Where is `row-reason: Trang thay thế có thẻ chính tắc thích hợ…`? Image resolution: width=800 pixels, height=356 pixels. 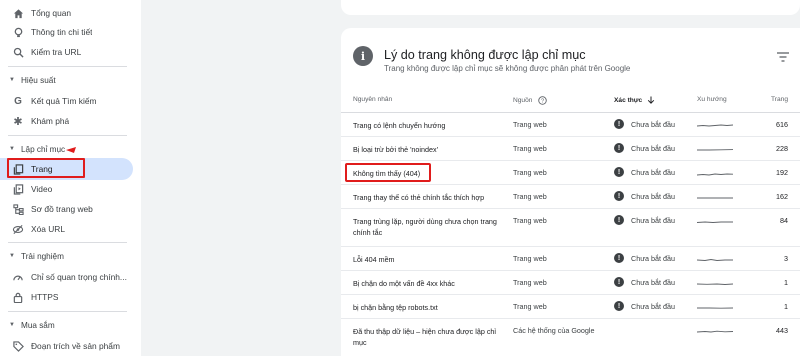 row-reason: Trang thay thế có thẻ chính tắc thích hợ… is located at coordinates (419, 197).